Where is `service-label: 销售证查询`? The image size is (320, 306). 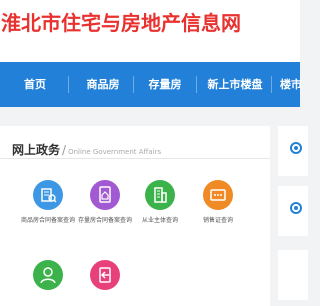
service-label: 销售证查询 is located at coordinates (217, 220).